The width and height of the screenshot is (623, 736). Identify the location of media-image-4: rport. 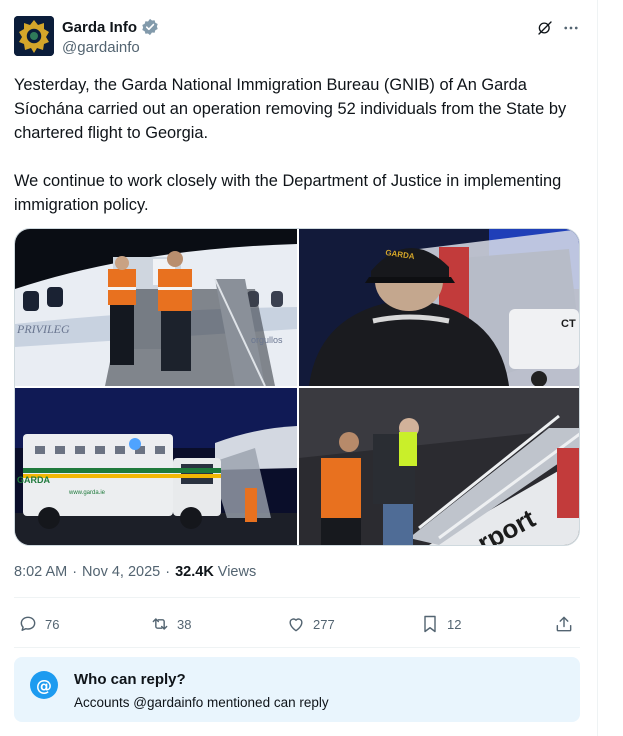
(439, 466).